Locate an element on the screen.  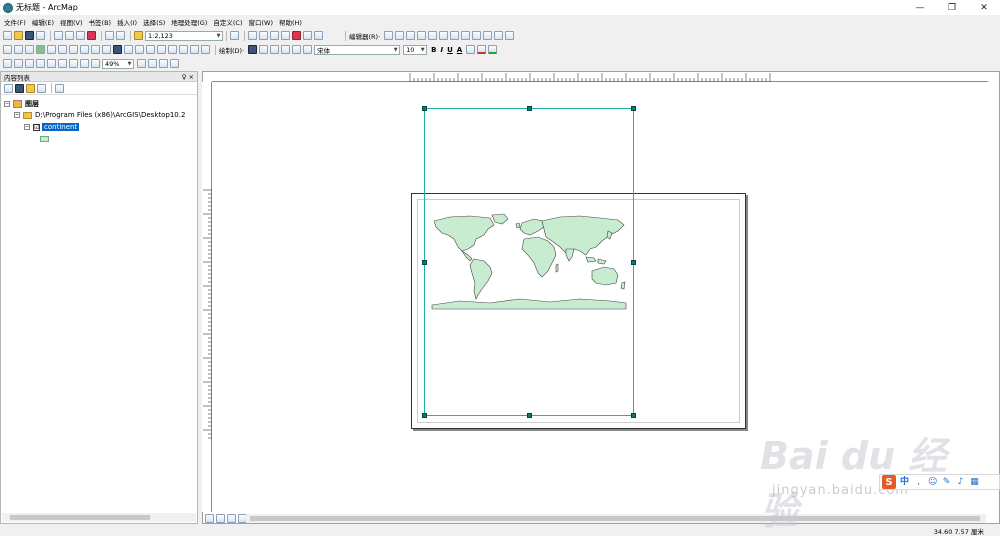
table-of-contents-icon is located at coordinates (252, 35).